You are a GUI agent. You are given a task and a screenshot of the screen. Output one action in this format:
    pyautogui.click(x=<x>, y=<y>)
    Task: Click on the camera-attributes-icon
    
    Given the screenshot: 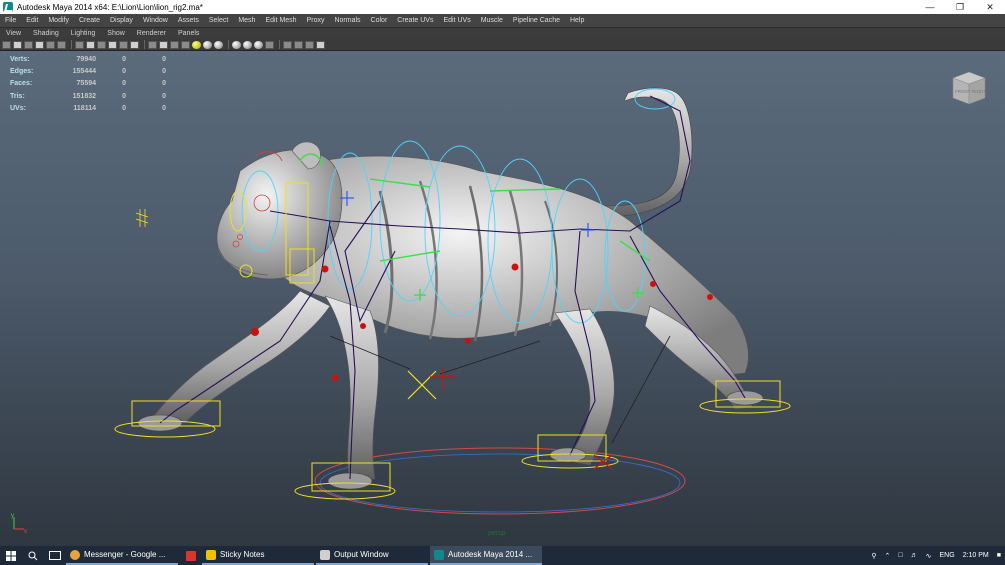 What is the action you would take?
    pyautogui.click(x=17, y=44)
    